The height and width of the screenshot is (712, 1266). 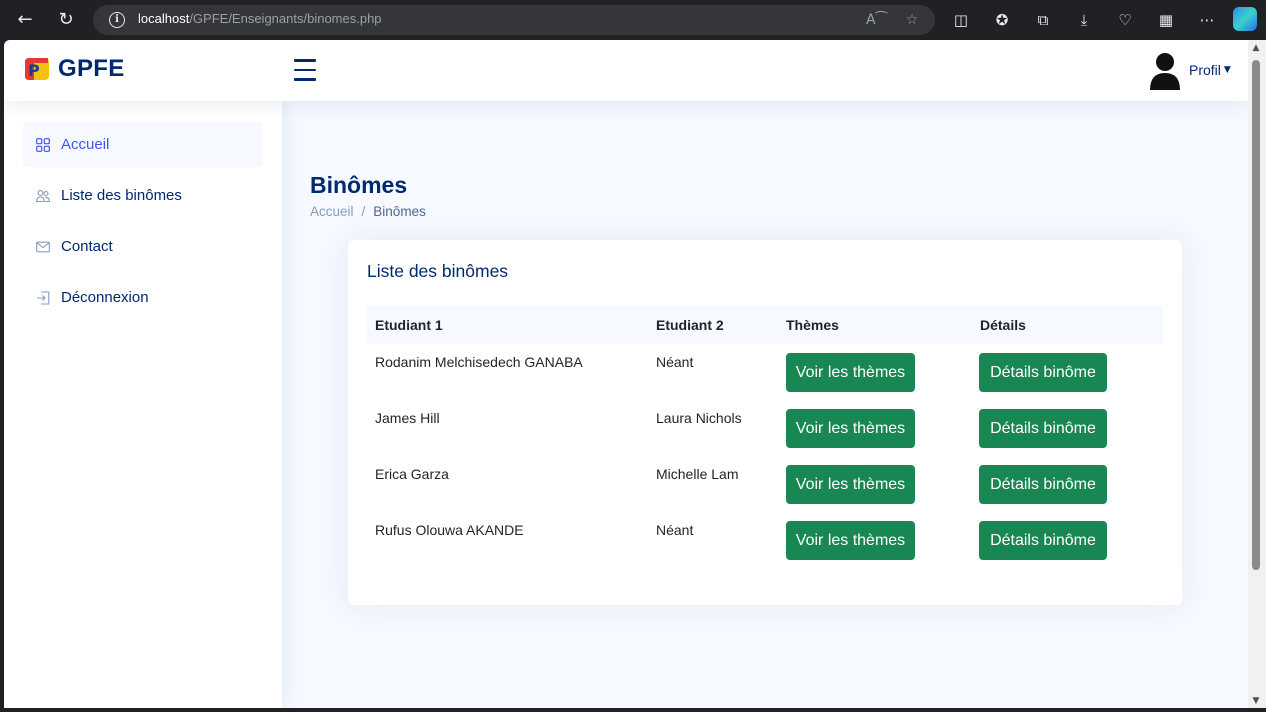 What do you see at coordinates (765, 325) in the screenshot?
I see `table-header: Etudiant 1 Etudiant 2 Thèmes Détails` at bounding box center [765, 325].